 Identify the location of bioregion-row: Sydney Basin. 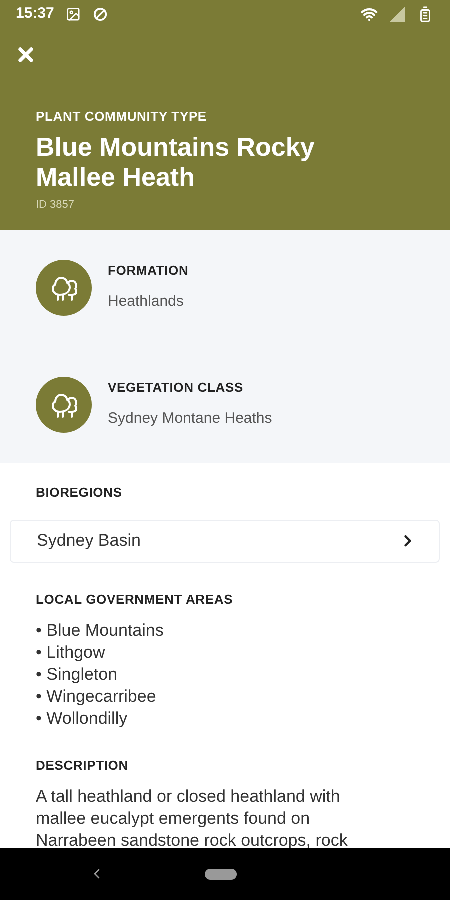
(225, 541).